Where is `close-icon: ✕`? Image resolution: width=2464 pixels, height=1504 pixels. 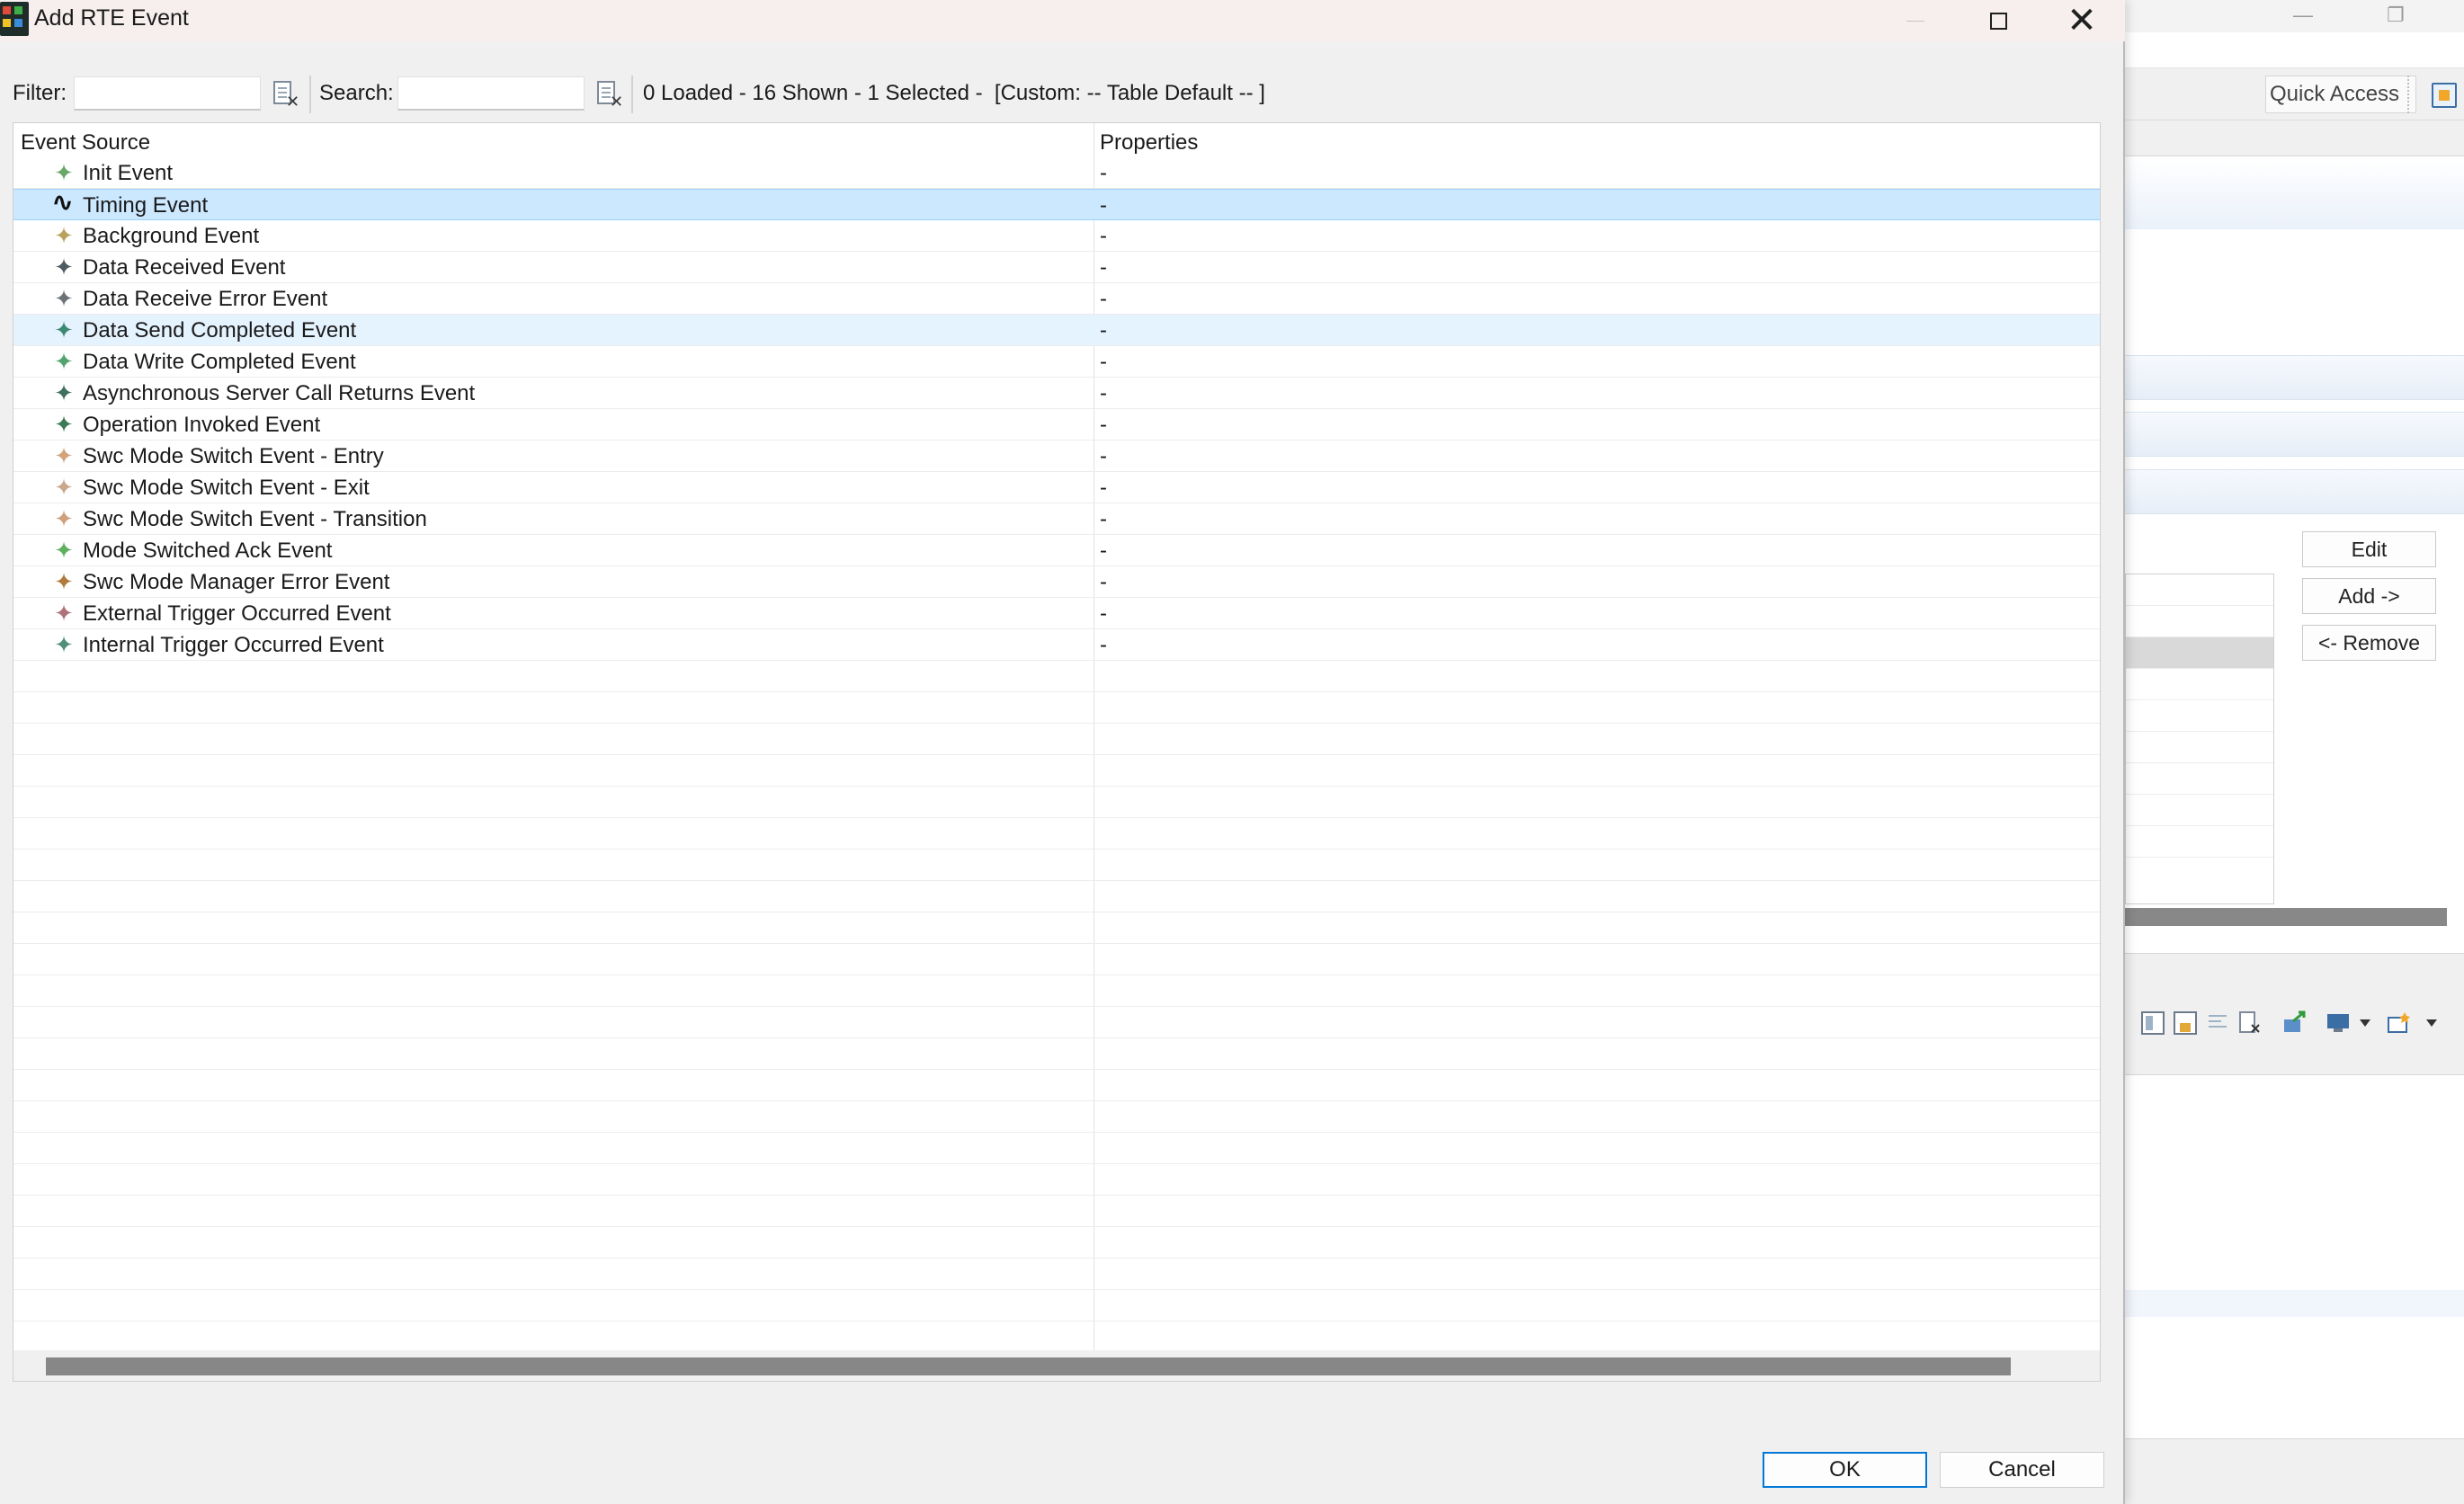
close-icon: ✕ is located at coordinates (2082, 20).